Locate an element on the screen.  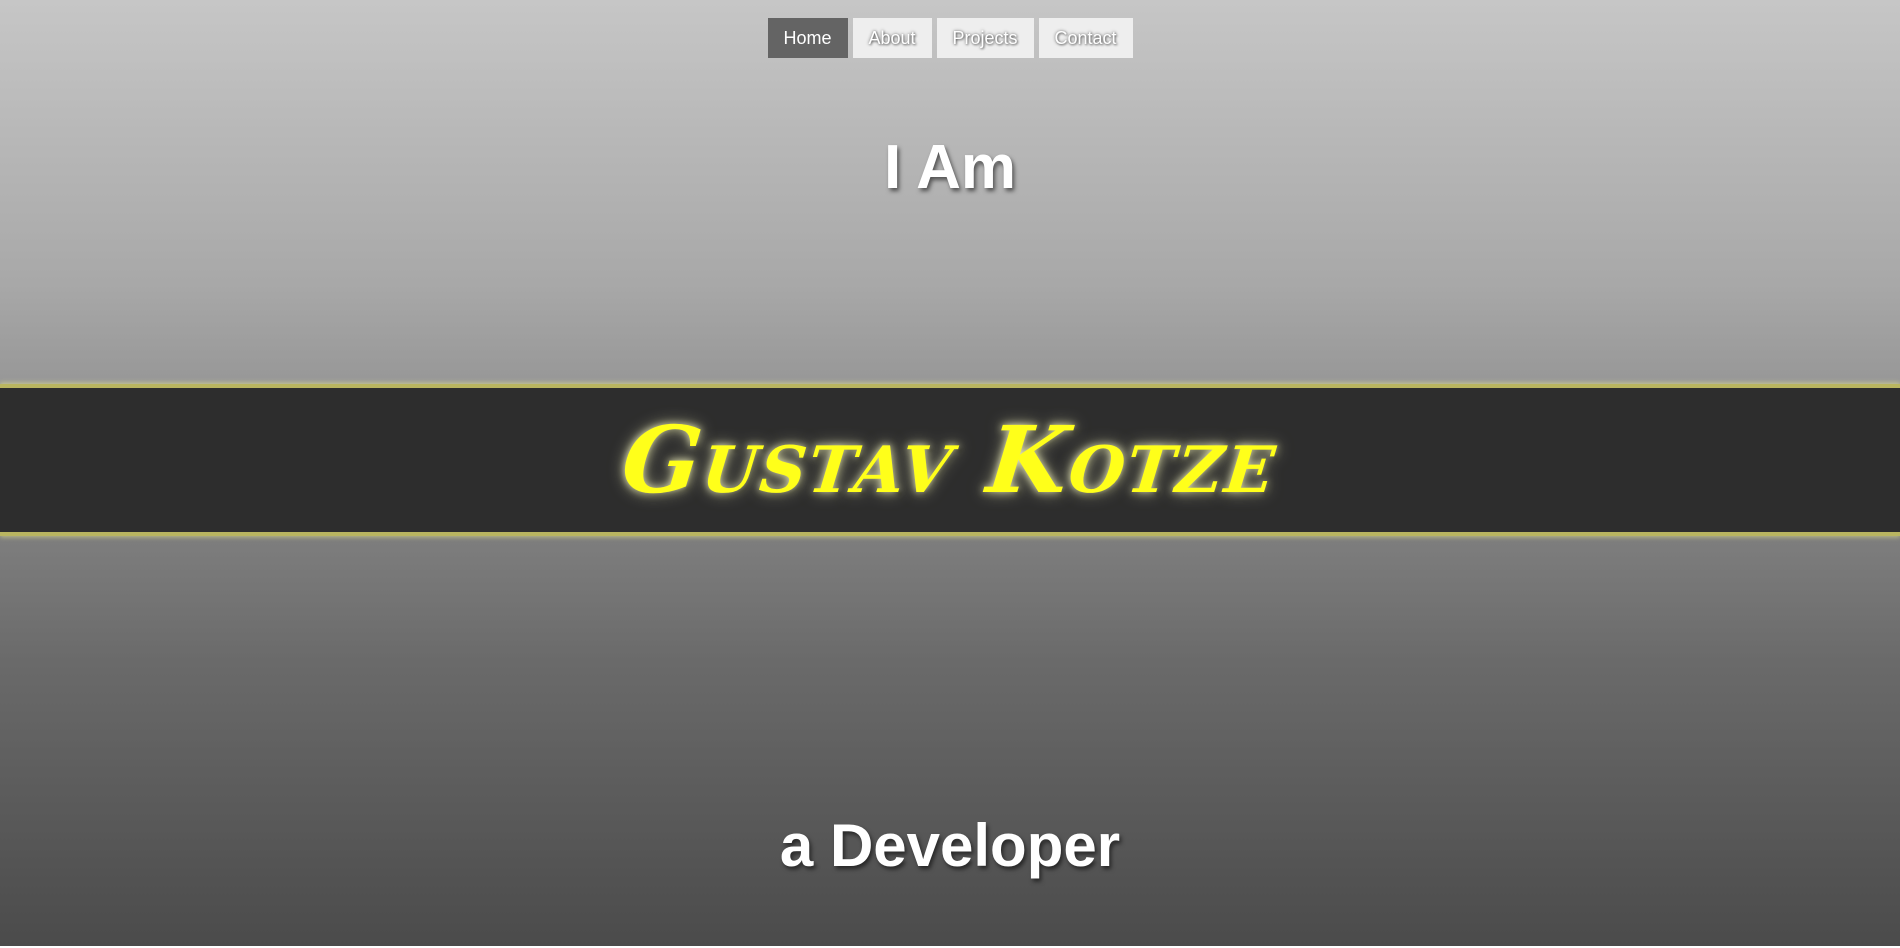
nav-about-link: About is located at coordinates (892, 38).